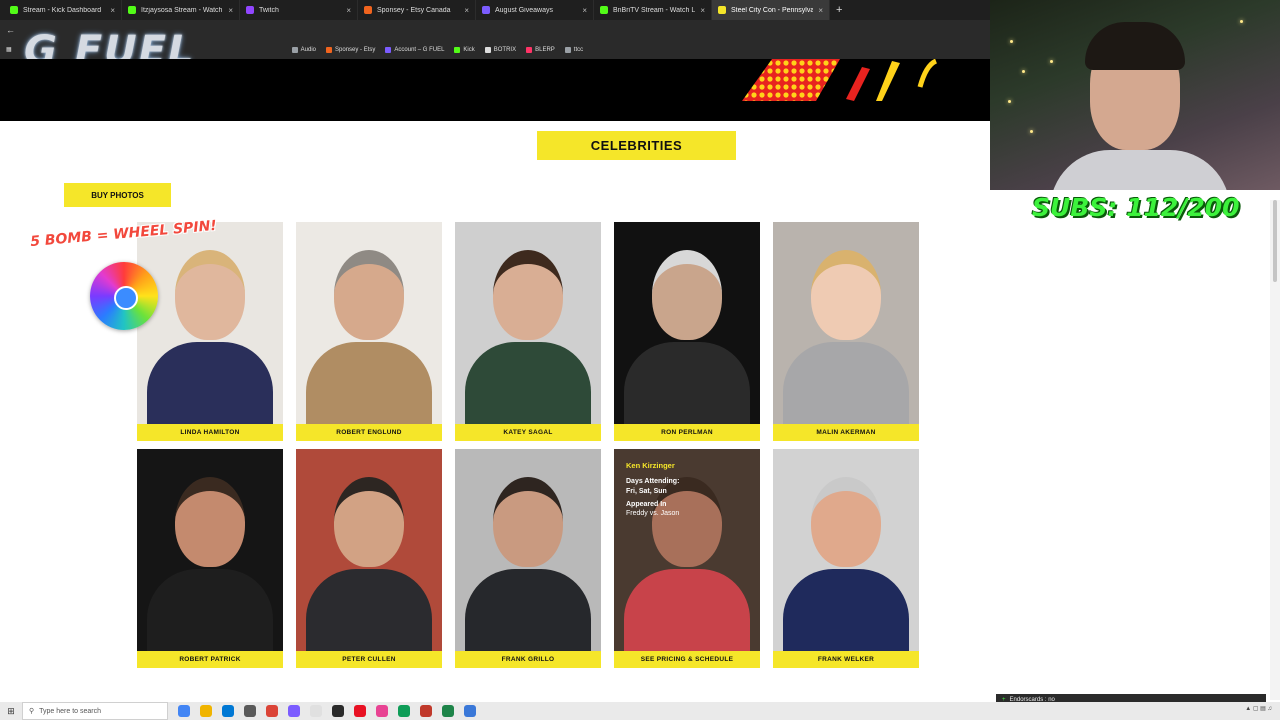 The image size is (1280, 720). What do you see at coordinates (355, 49) in the screenshot?
I see `bookmark-label: Sponsey - Etsy` at bounding box center [355, 49].